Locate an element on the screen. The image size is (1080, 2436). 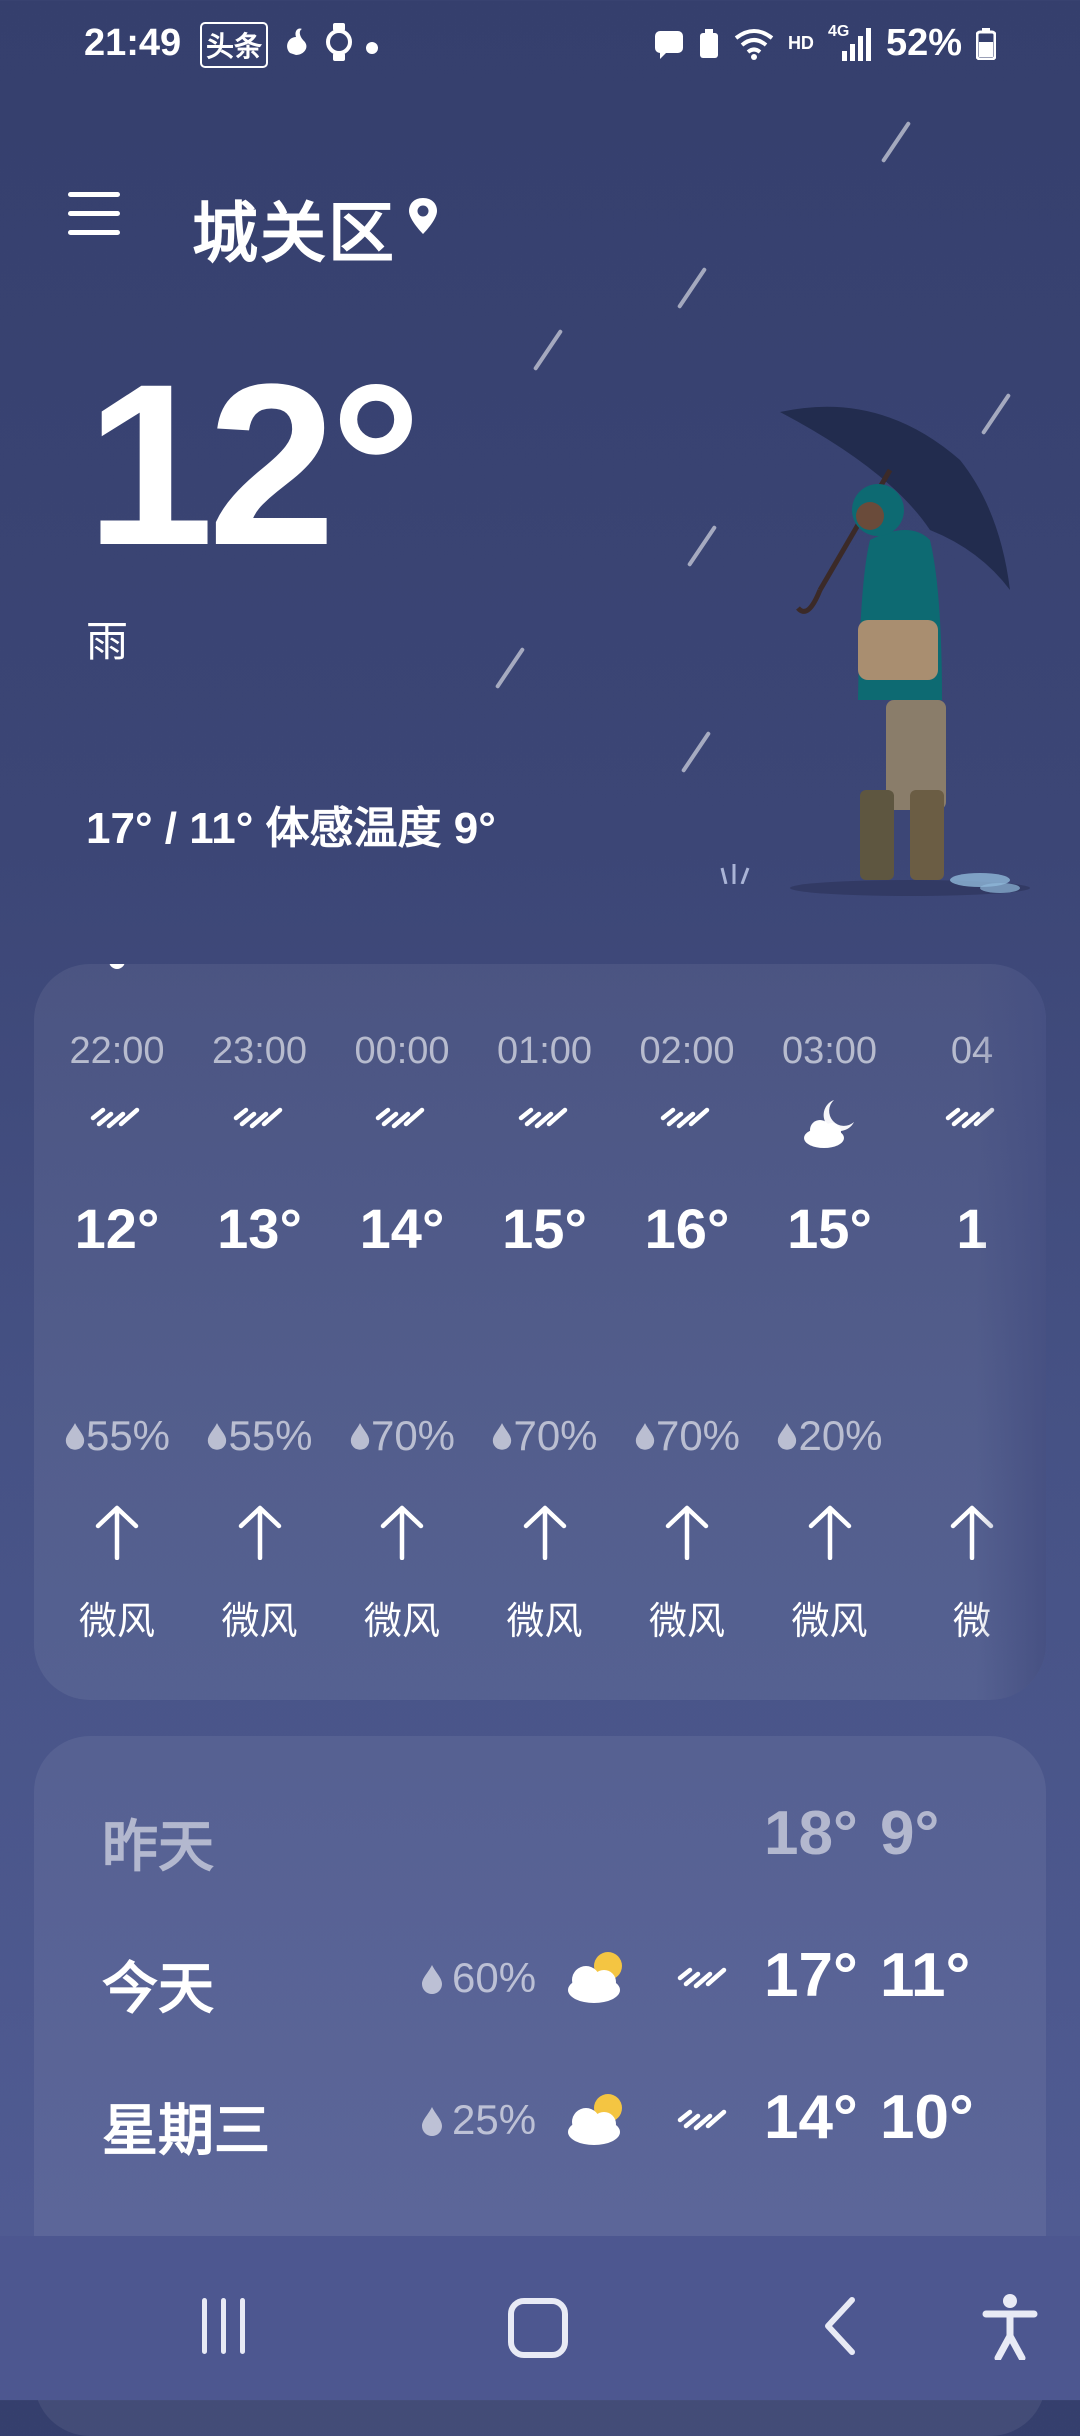
hourly-time: 01:00 is located at coordinates (544, 1051).